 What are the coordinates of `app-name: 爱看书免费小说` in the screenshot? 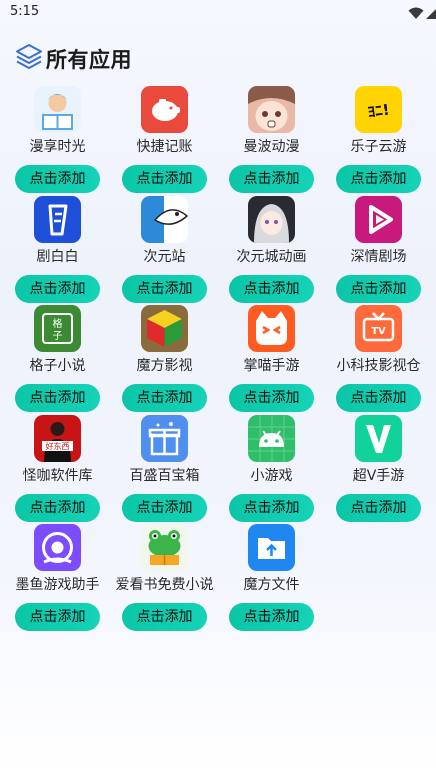 It's located at (164, 585).